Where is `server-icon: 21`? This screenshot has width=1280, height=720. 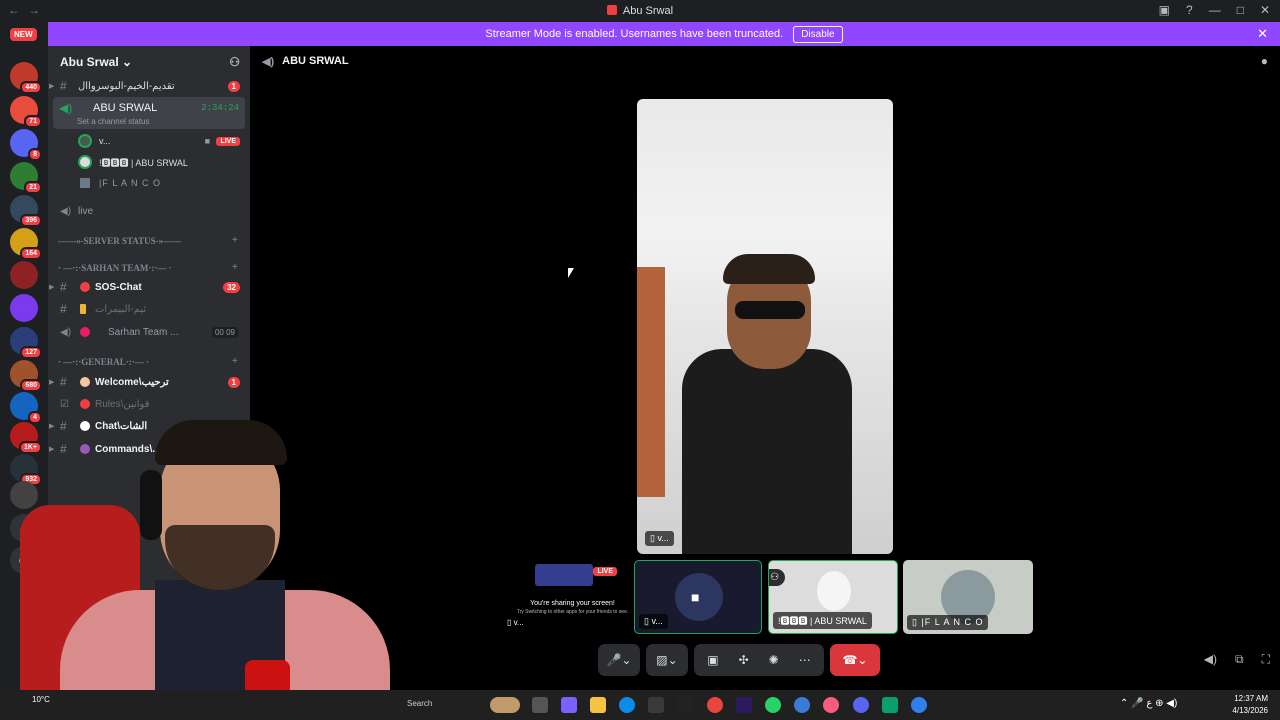 server-icon: 21 is located at coordinates (26, 178).